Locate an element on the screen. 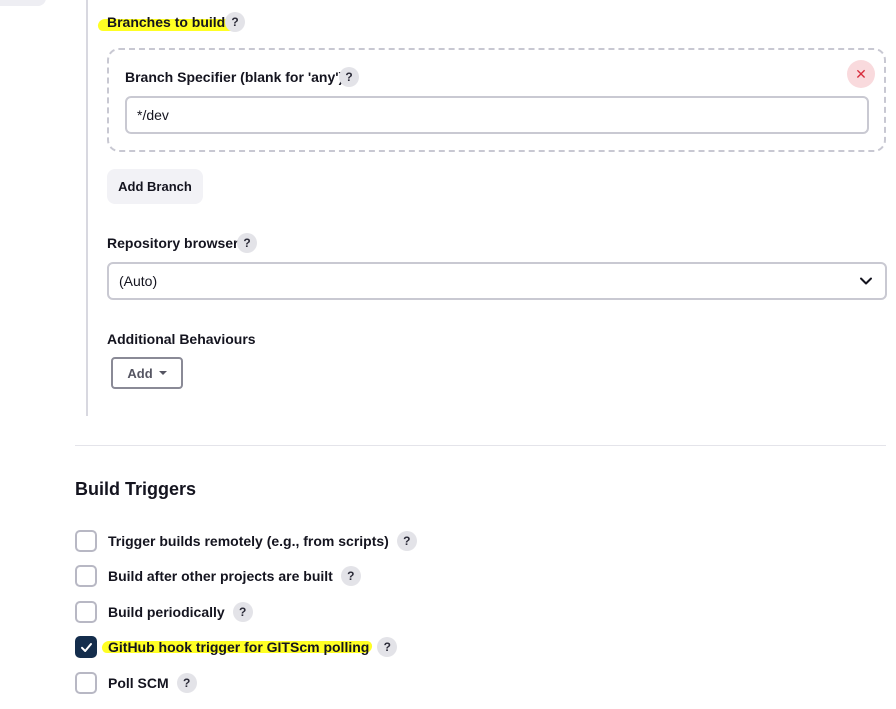 The image size is (896, 709). add-branch-button: Add Branch is located at coordinates (155, 186).